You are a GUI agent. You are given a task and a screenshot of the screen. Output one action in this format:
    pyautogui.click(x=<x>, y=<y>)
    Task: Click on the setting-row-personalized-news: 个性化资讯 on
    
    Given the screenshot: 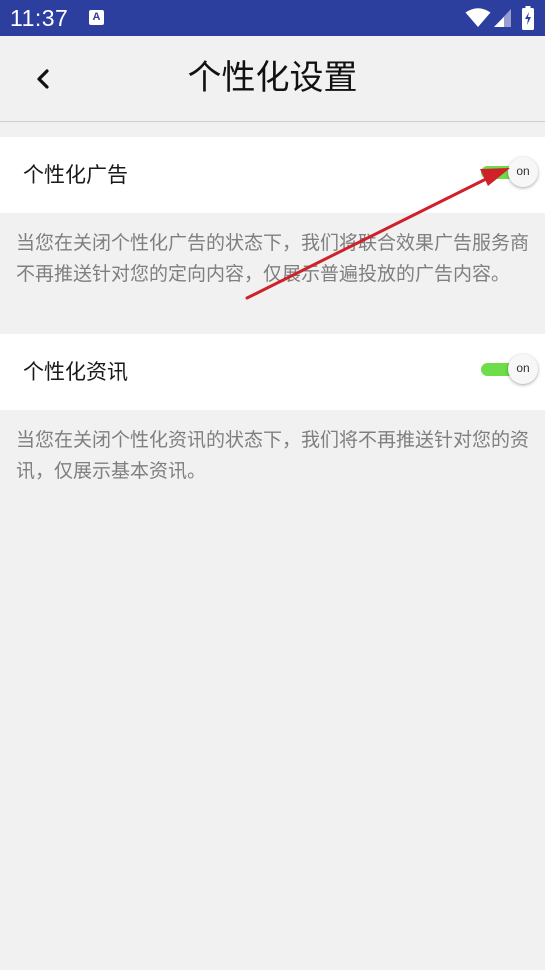 What is the action you would take?
    pyautogui.click(x=272, y=372)
    